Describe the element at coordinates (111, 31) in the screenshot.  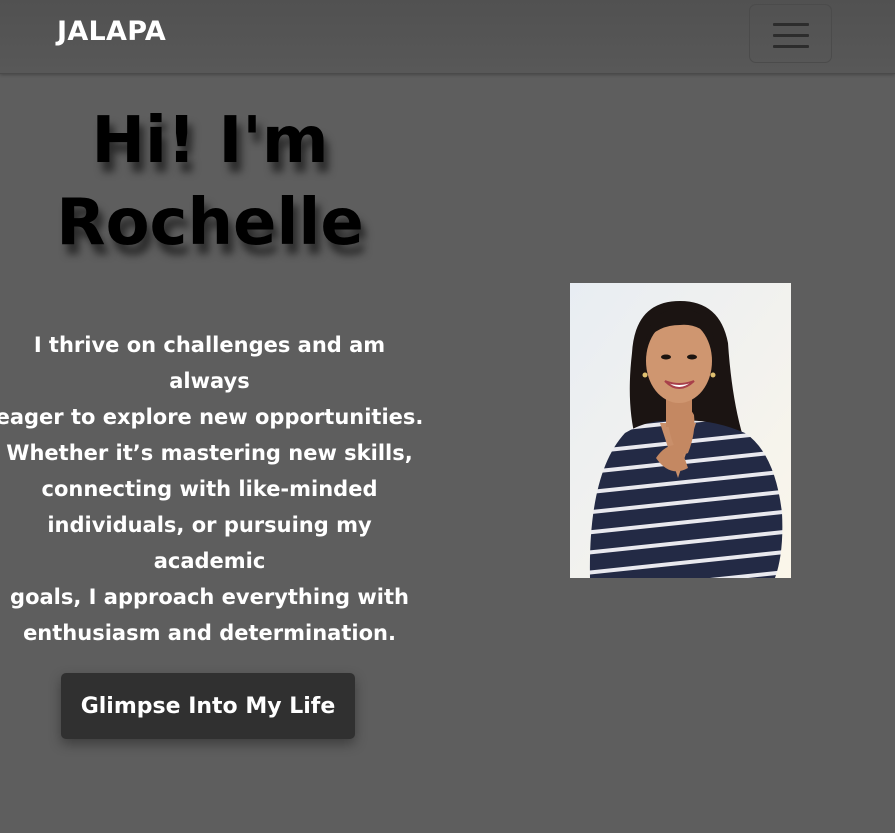
I see `brand-logo-link: JALAPA` at that location.